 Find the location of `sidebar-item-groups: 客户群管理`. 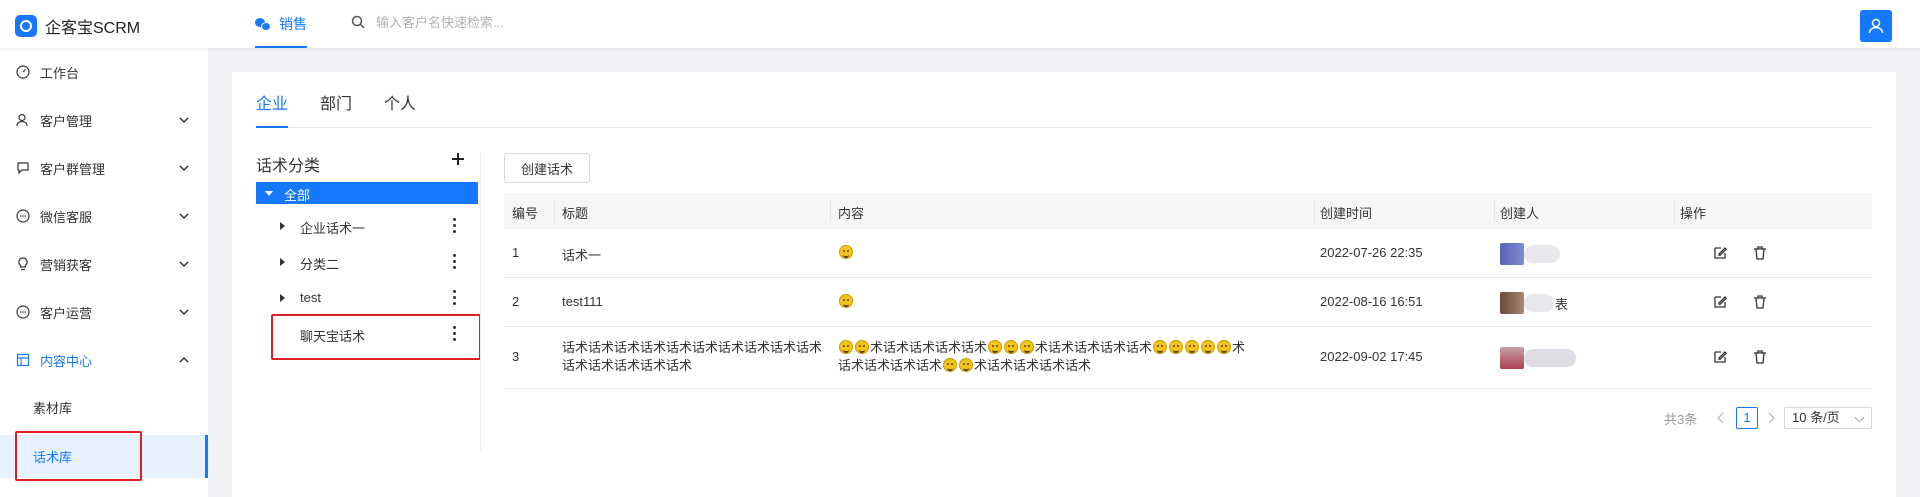

sidebar-item-groups: 客户群管理 is located at coordinates (104, 168).